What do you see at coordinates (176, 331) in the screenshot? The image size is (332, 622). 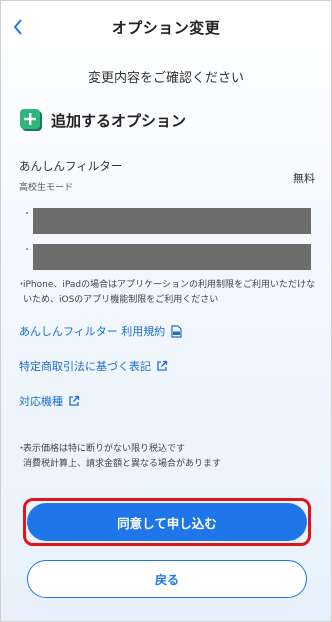 I see `pdf-icon` at bounding box center [176, 331].